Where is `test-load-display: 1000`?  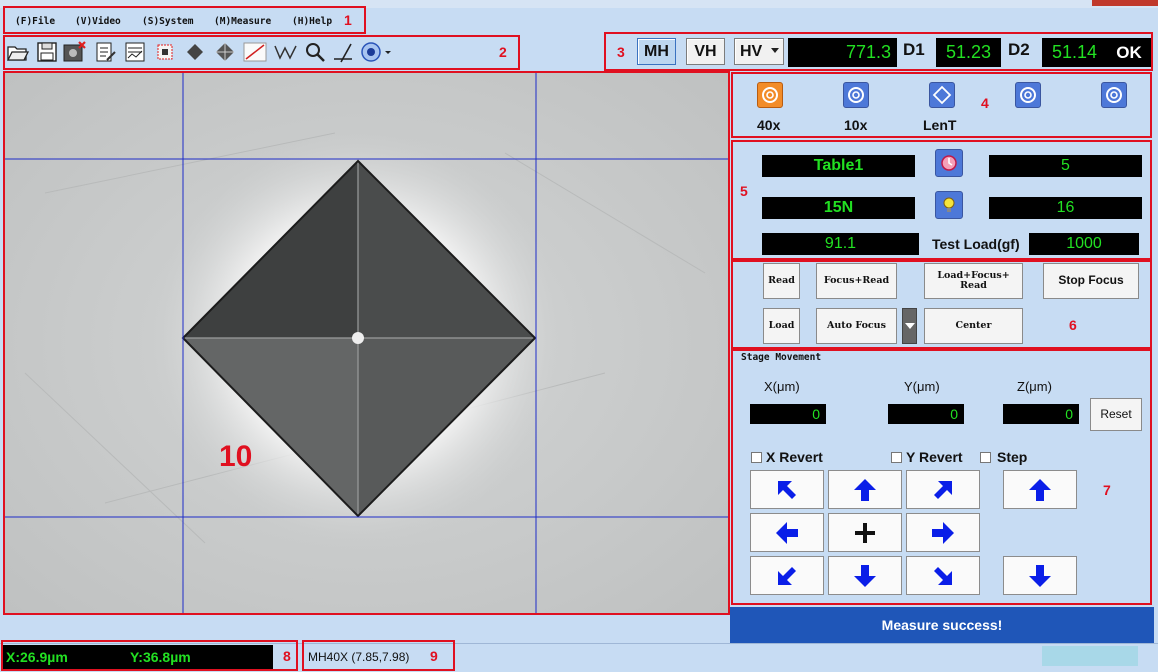 test-load-display: 1000 is located at coordinates (1084, 244).